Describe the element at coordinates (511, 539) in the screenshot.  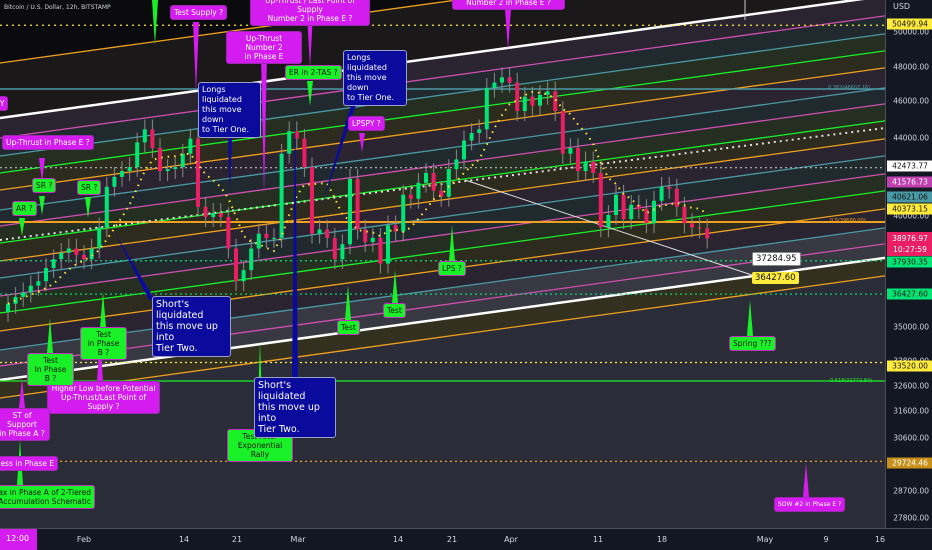
I see `time-label: Apr` at that location.